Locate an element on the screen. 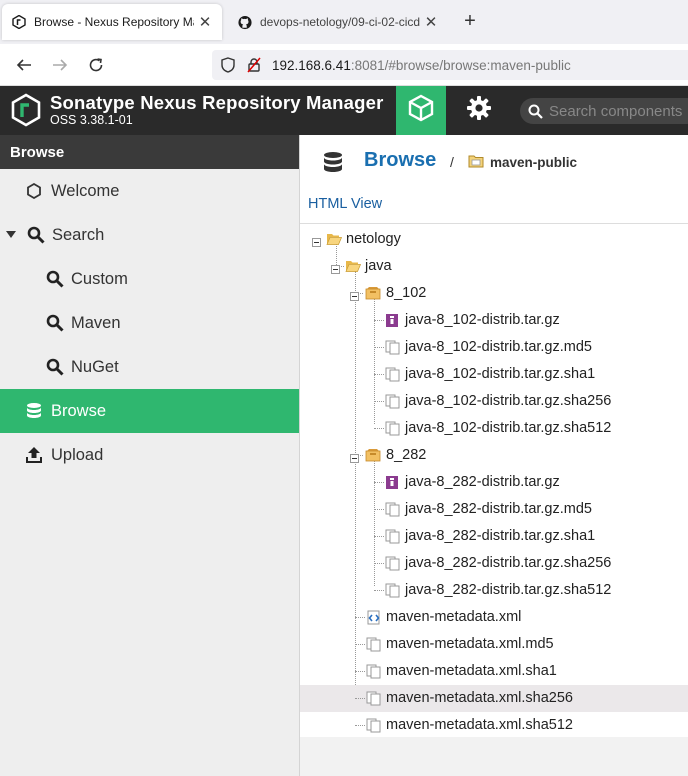  upload-icon is located at coordinates (34, 455).